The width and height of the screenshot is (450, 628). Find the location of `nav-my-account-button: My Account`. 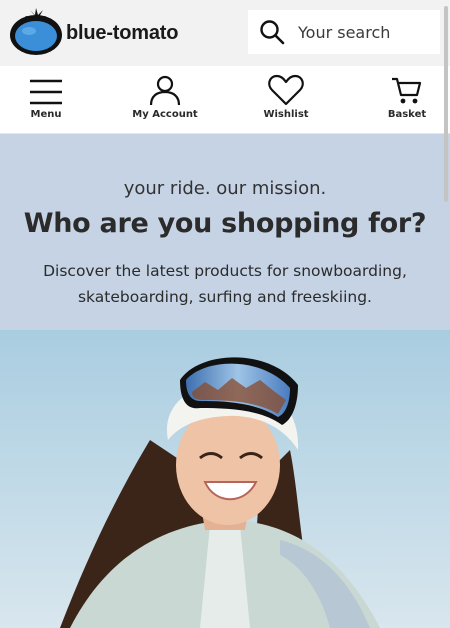

nav-my-account-button: My Account is located at coordinates (165, 100).